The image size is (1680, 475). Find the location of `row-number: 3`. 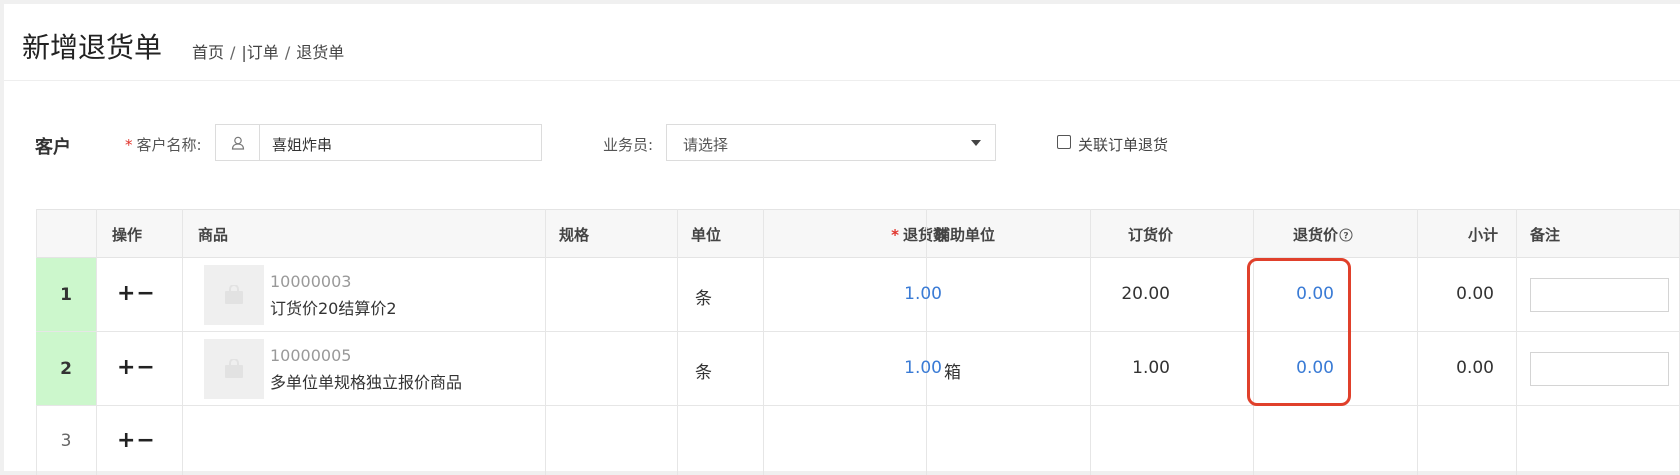

row-number: 3 is located at coordinates (66, 440).